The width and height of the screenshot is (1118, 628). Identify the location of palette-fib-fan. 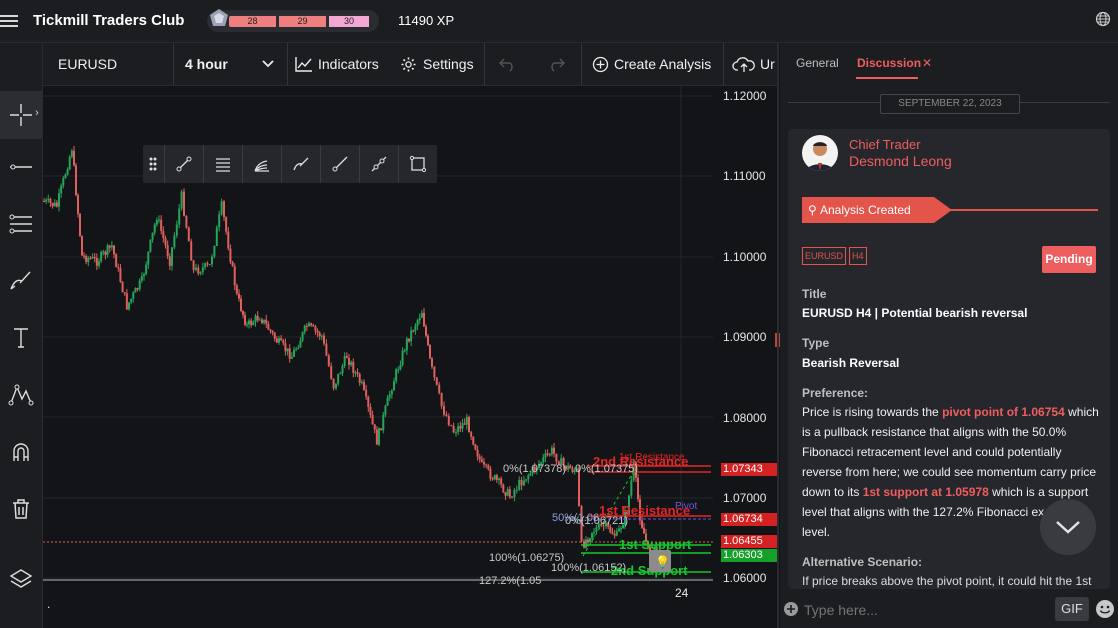
(261, 164).